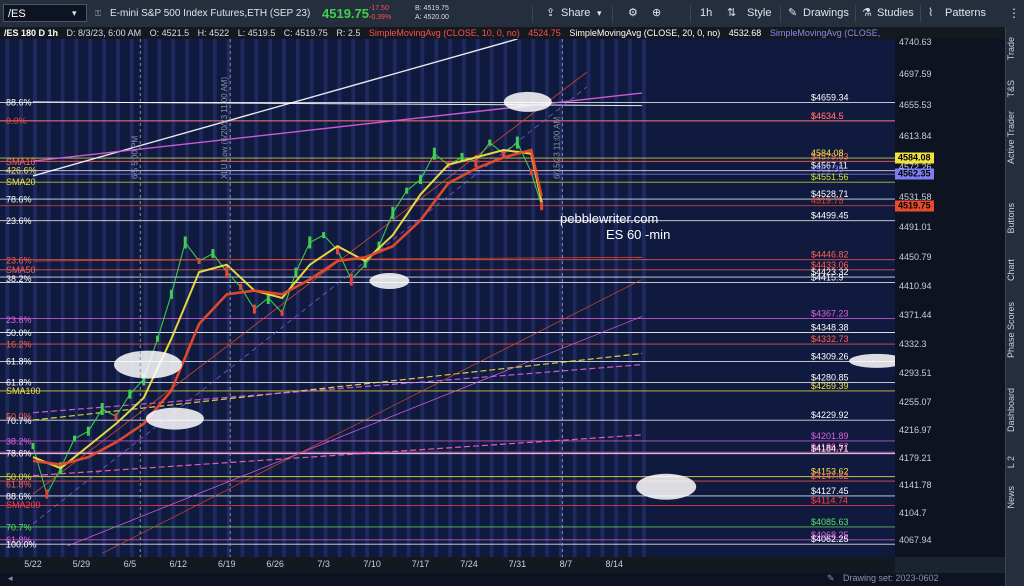  Describe the element at coordinates (379, 8) in the screenshot. I see `price-change: -17.50` at that location.